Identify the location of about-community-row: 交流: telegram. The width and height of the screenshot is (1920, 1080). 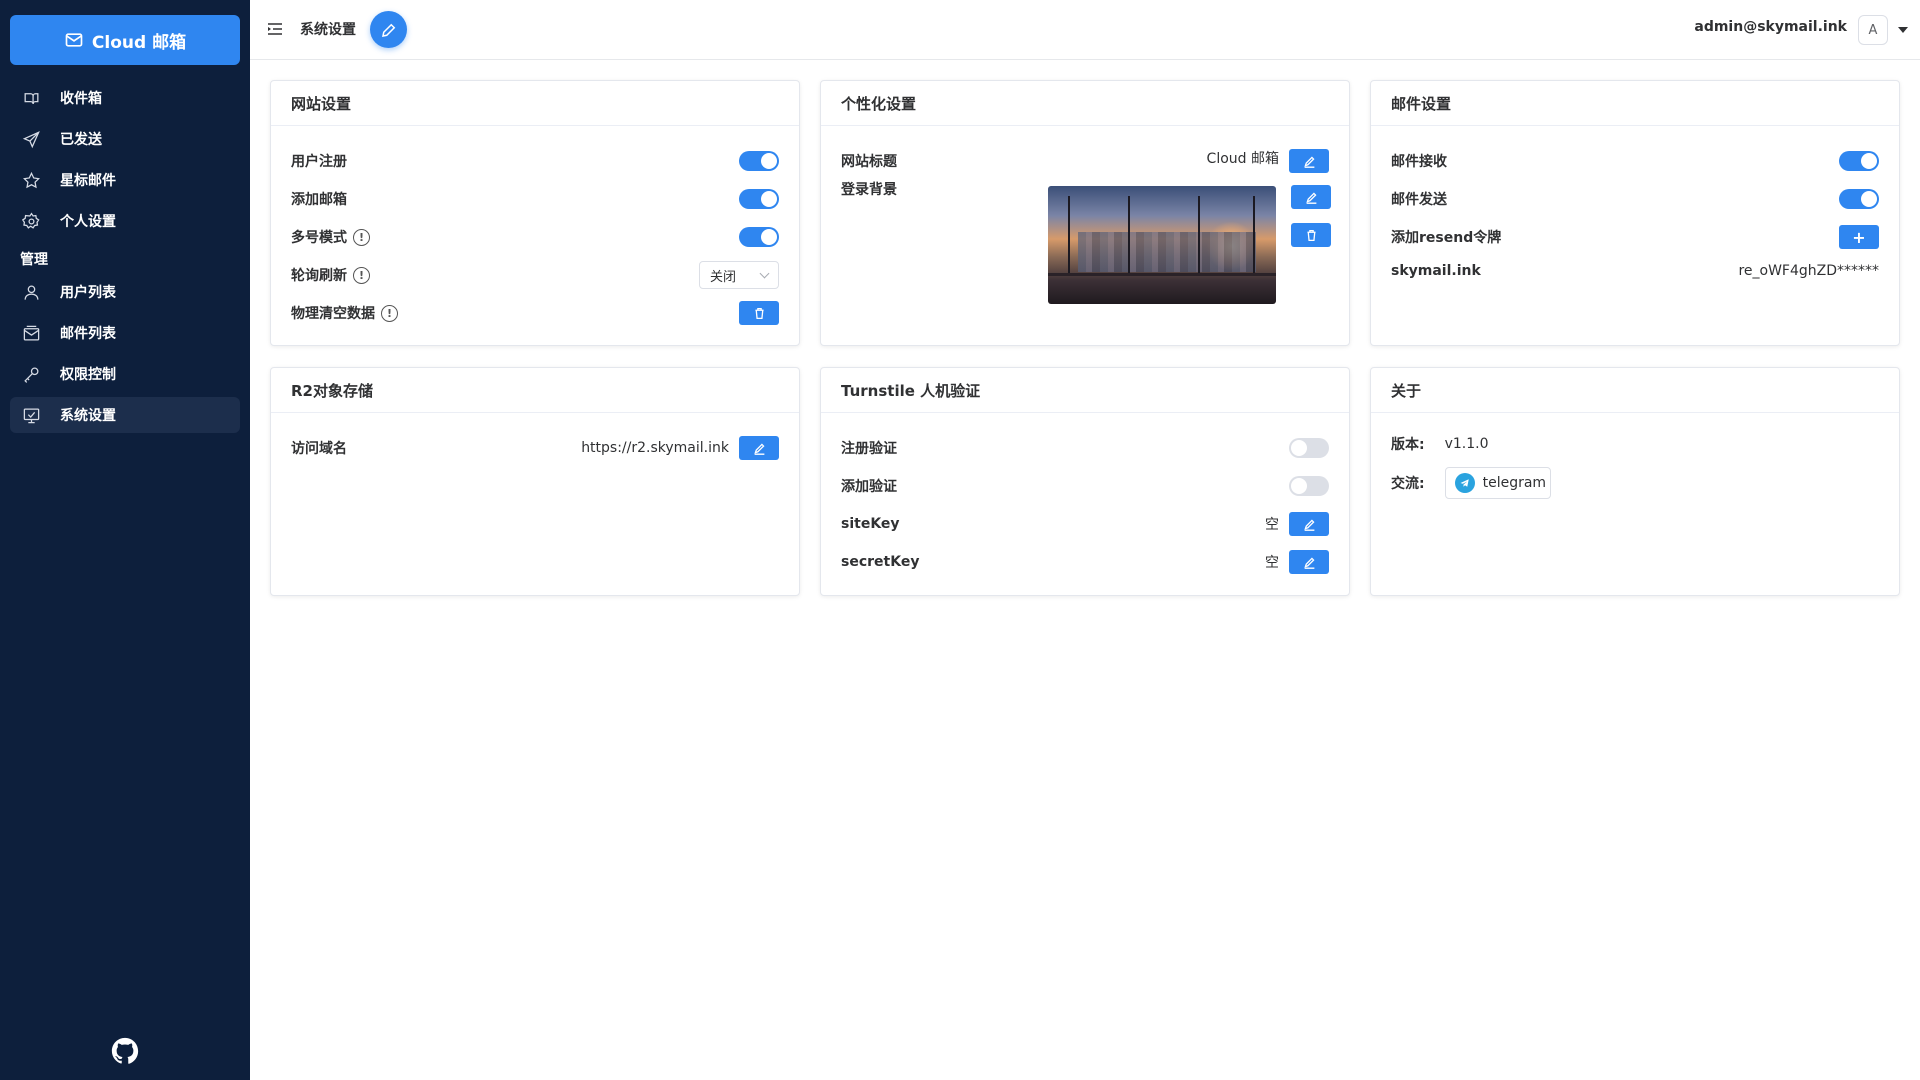
(1635, 483).